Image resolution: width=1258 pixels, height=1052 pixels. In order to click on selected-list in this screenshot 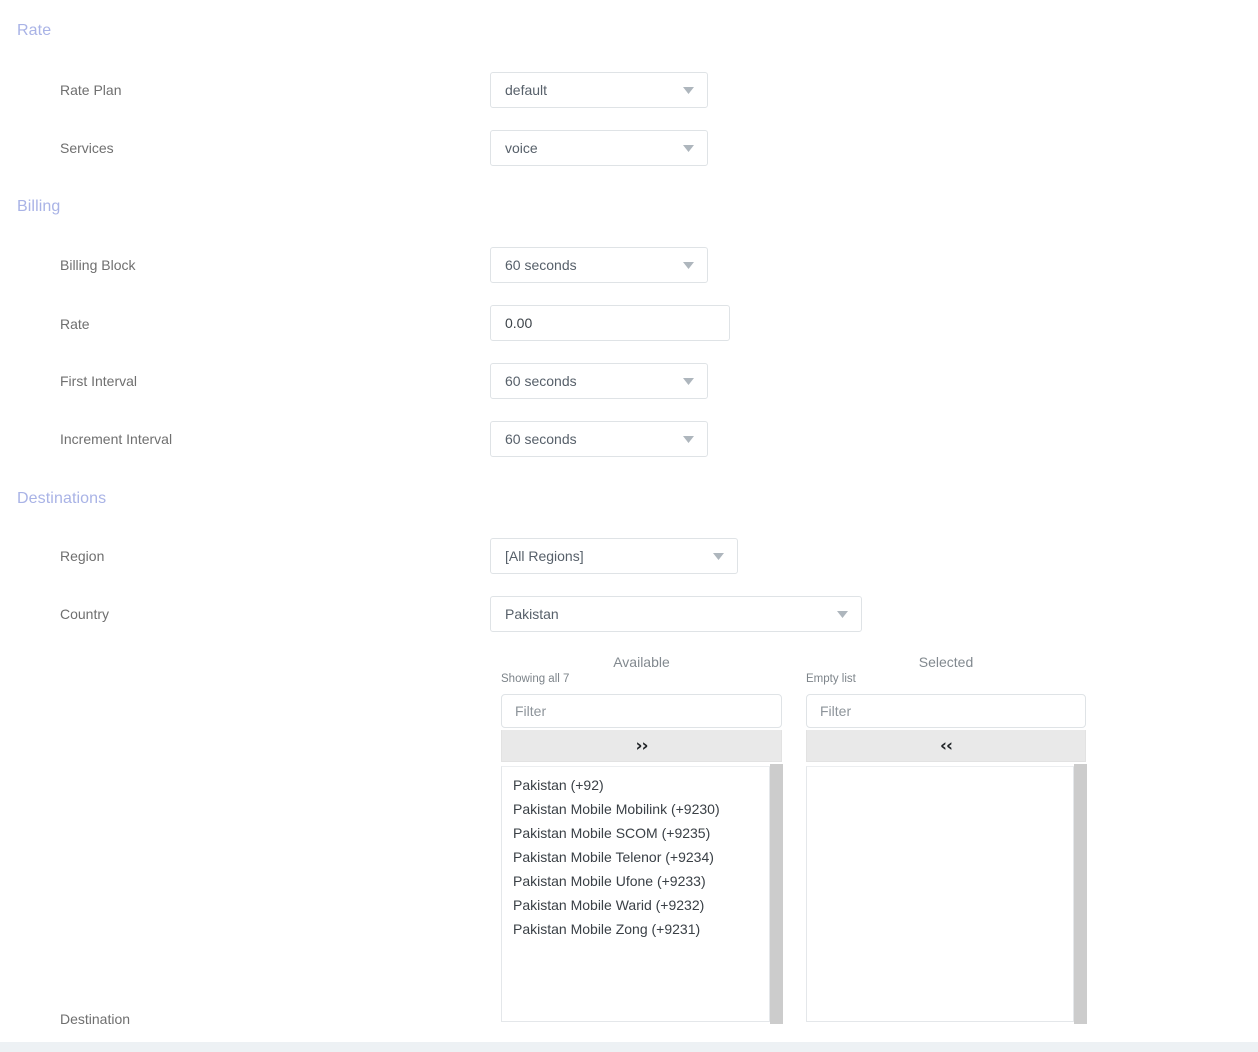, I will do `click(940, 770)`.